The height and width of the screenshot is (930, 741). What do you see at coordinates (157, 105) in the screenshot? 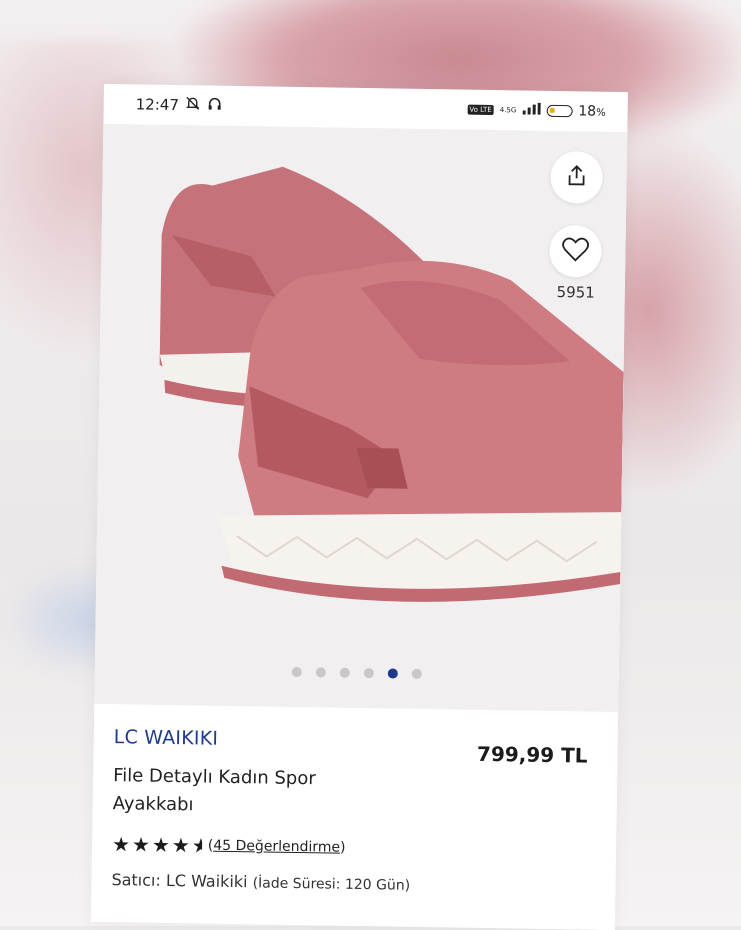
I see `clock: 12:47` at bounding box center [157, 105].